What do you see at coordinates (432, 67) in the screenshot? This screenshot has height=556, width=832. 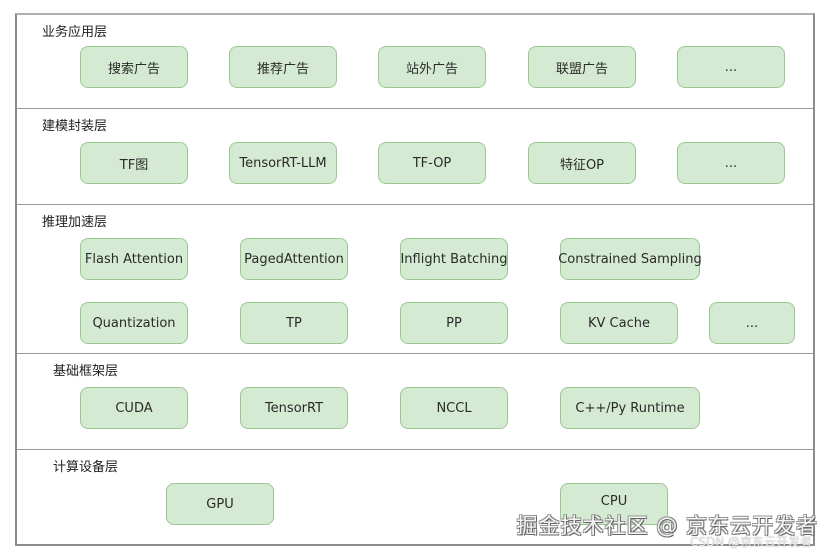 I see `node-offsite-ads: 站外广告` at bounding box center [432, 67].